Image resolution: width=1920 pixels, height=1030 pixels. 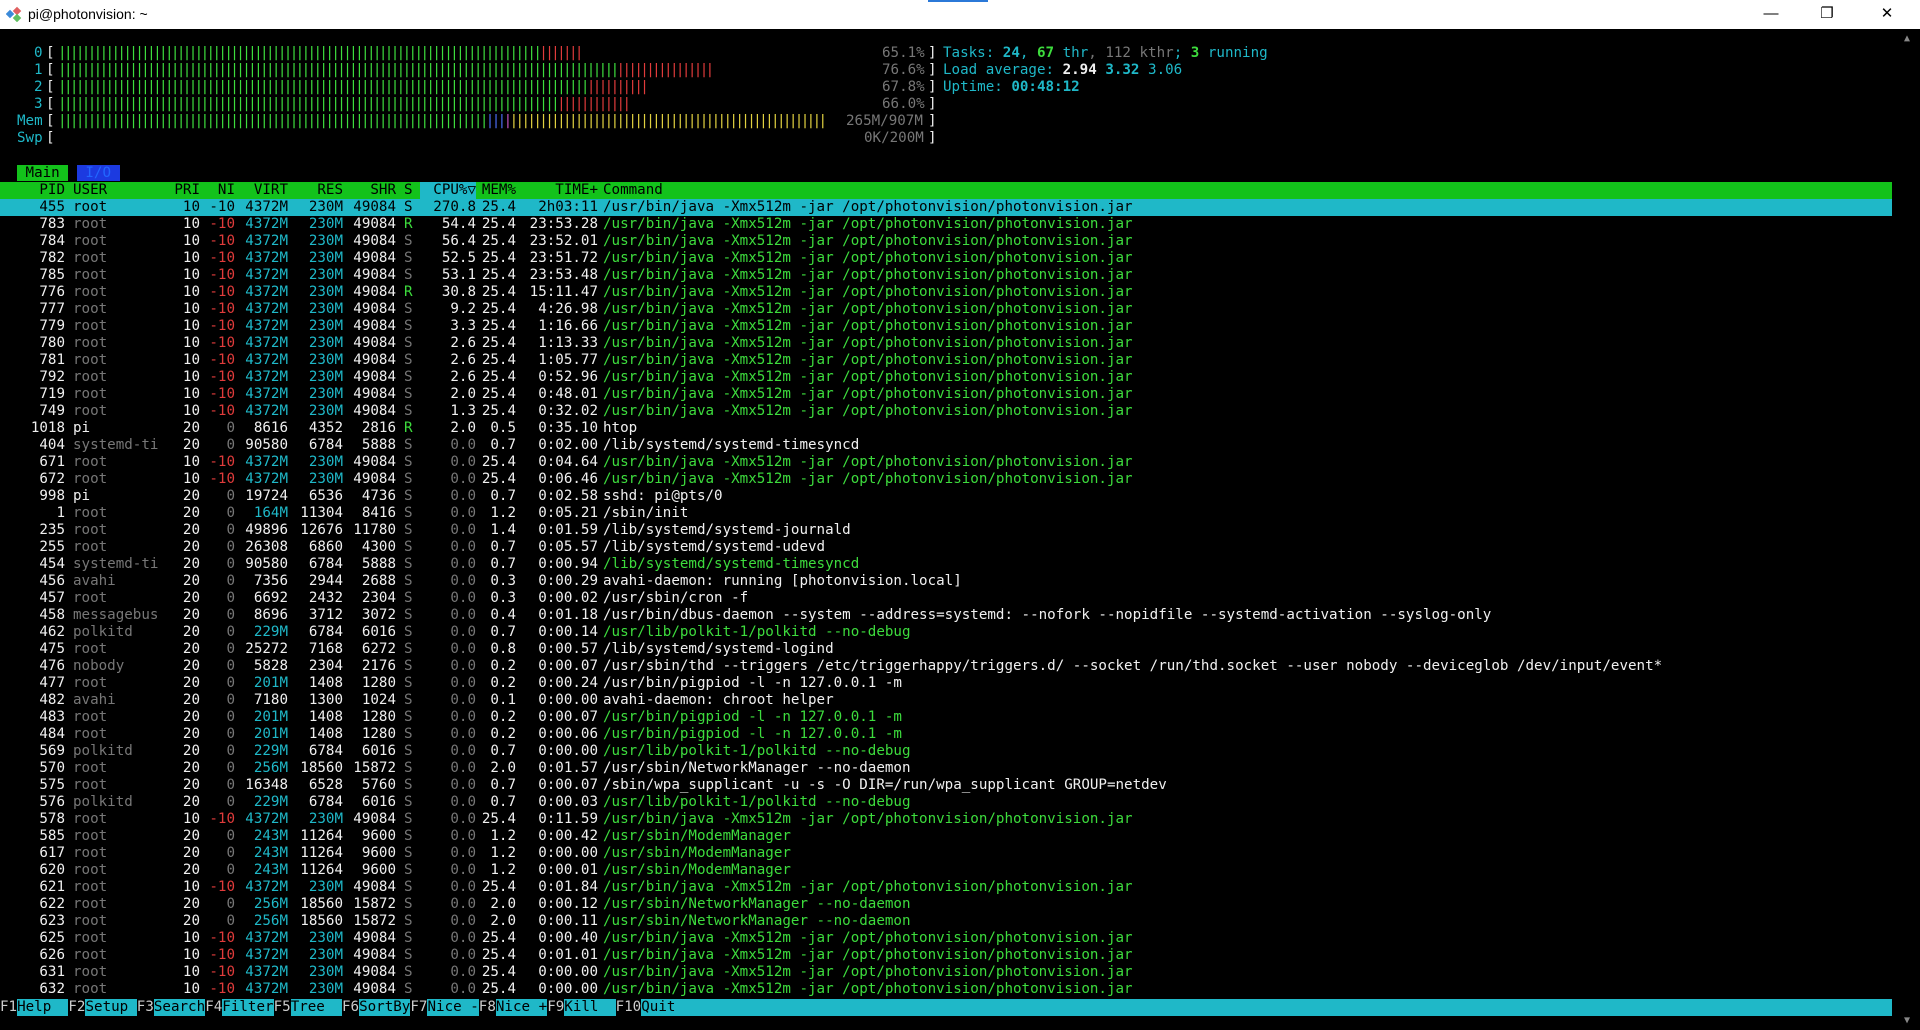 I want to click on fkey-f2: F2, so click(x=77, y=1007).